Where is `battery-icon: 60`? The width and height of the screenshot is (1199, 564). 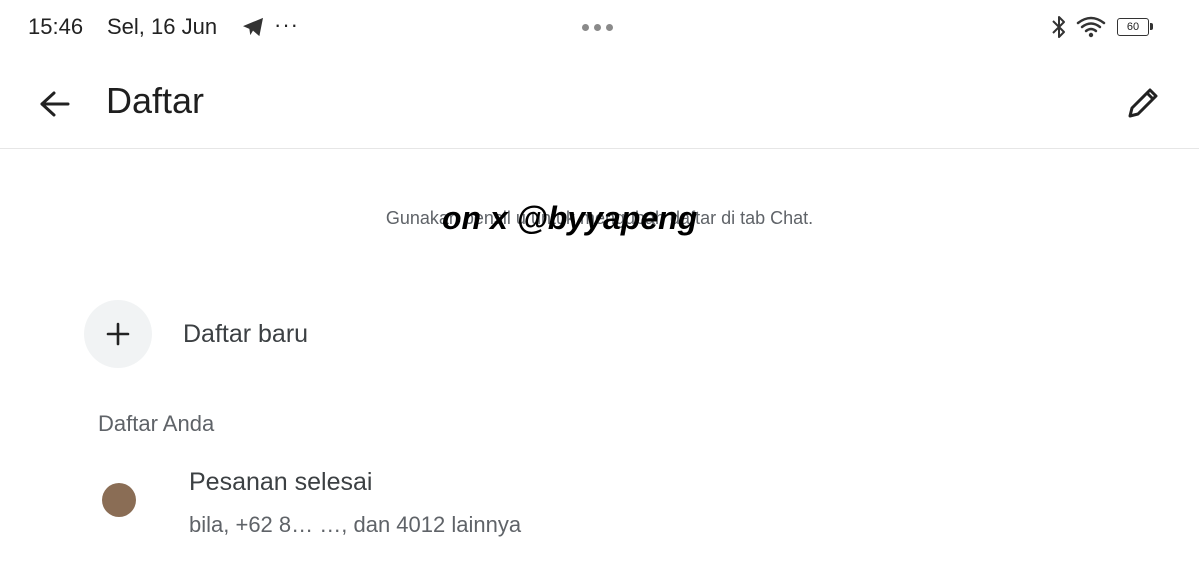 battery-icon: 60 is located at coordinates (1135, 27).